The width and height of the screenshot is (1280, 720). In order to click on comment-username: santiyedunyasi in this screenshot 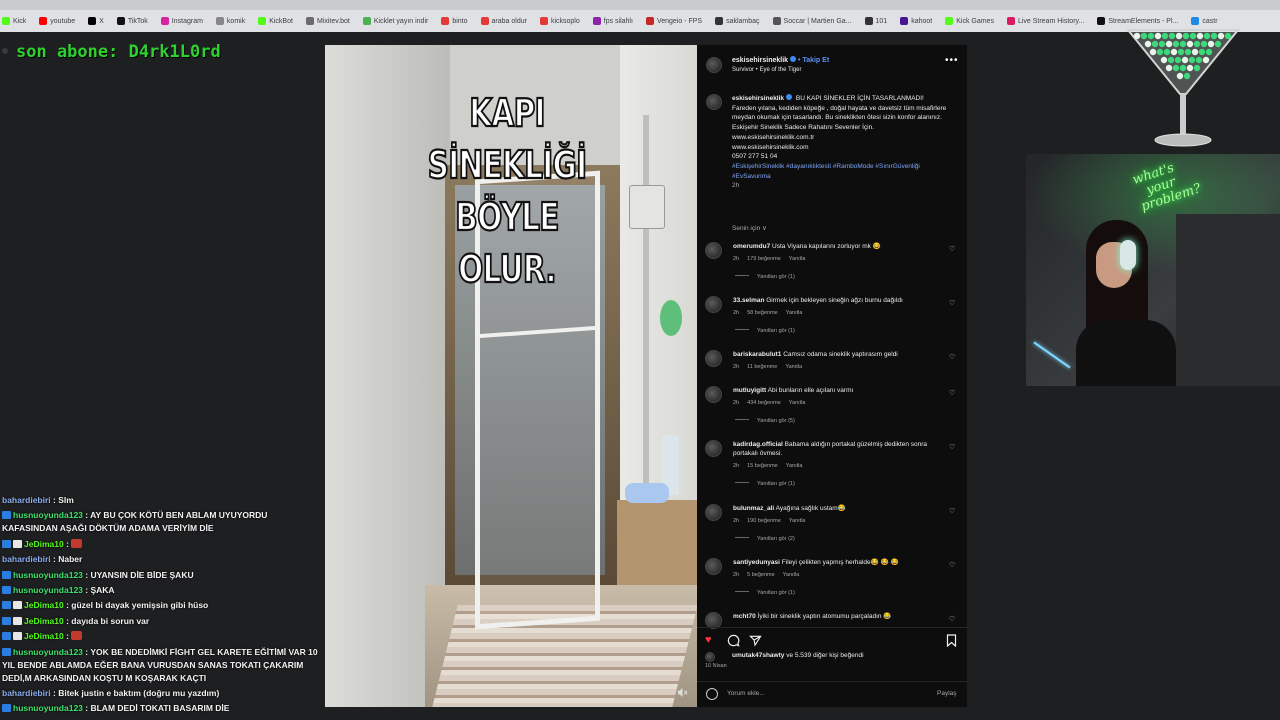, I will do `click(756, 562)`.